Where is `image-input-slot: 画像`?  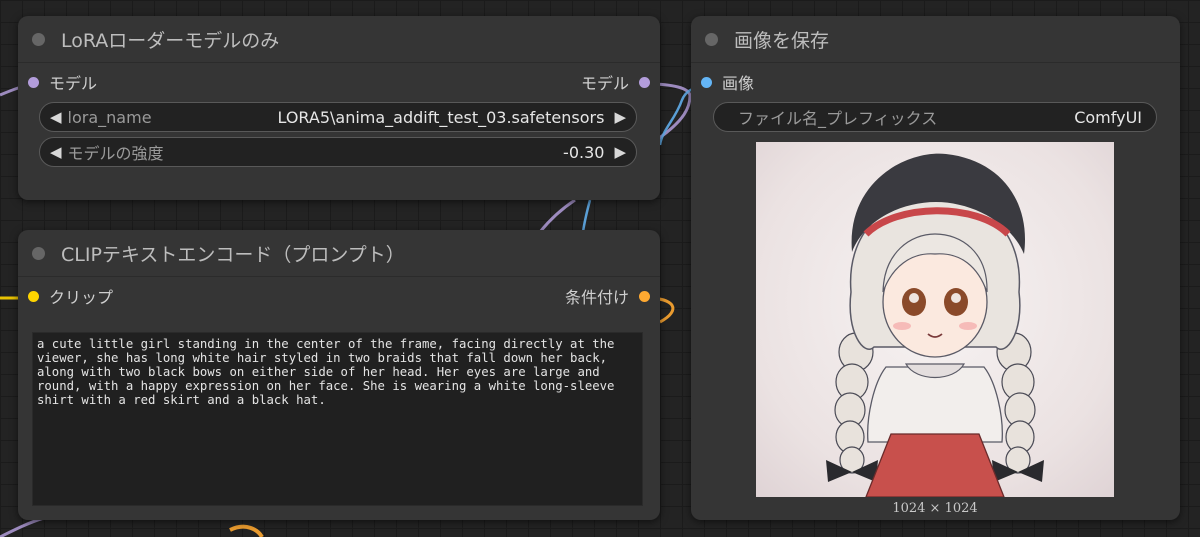
image-input-slot: 画像 is located at coordinates (727, 82).